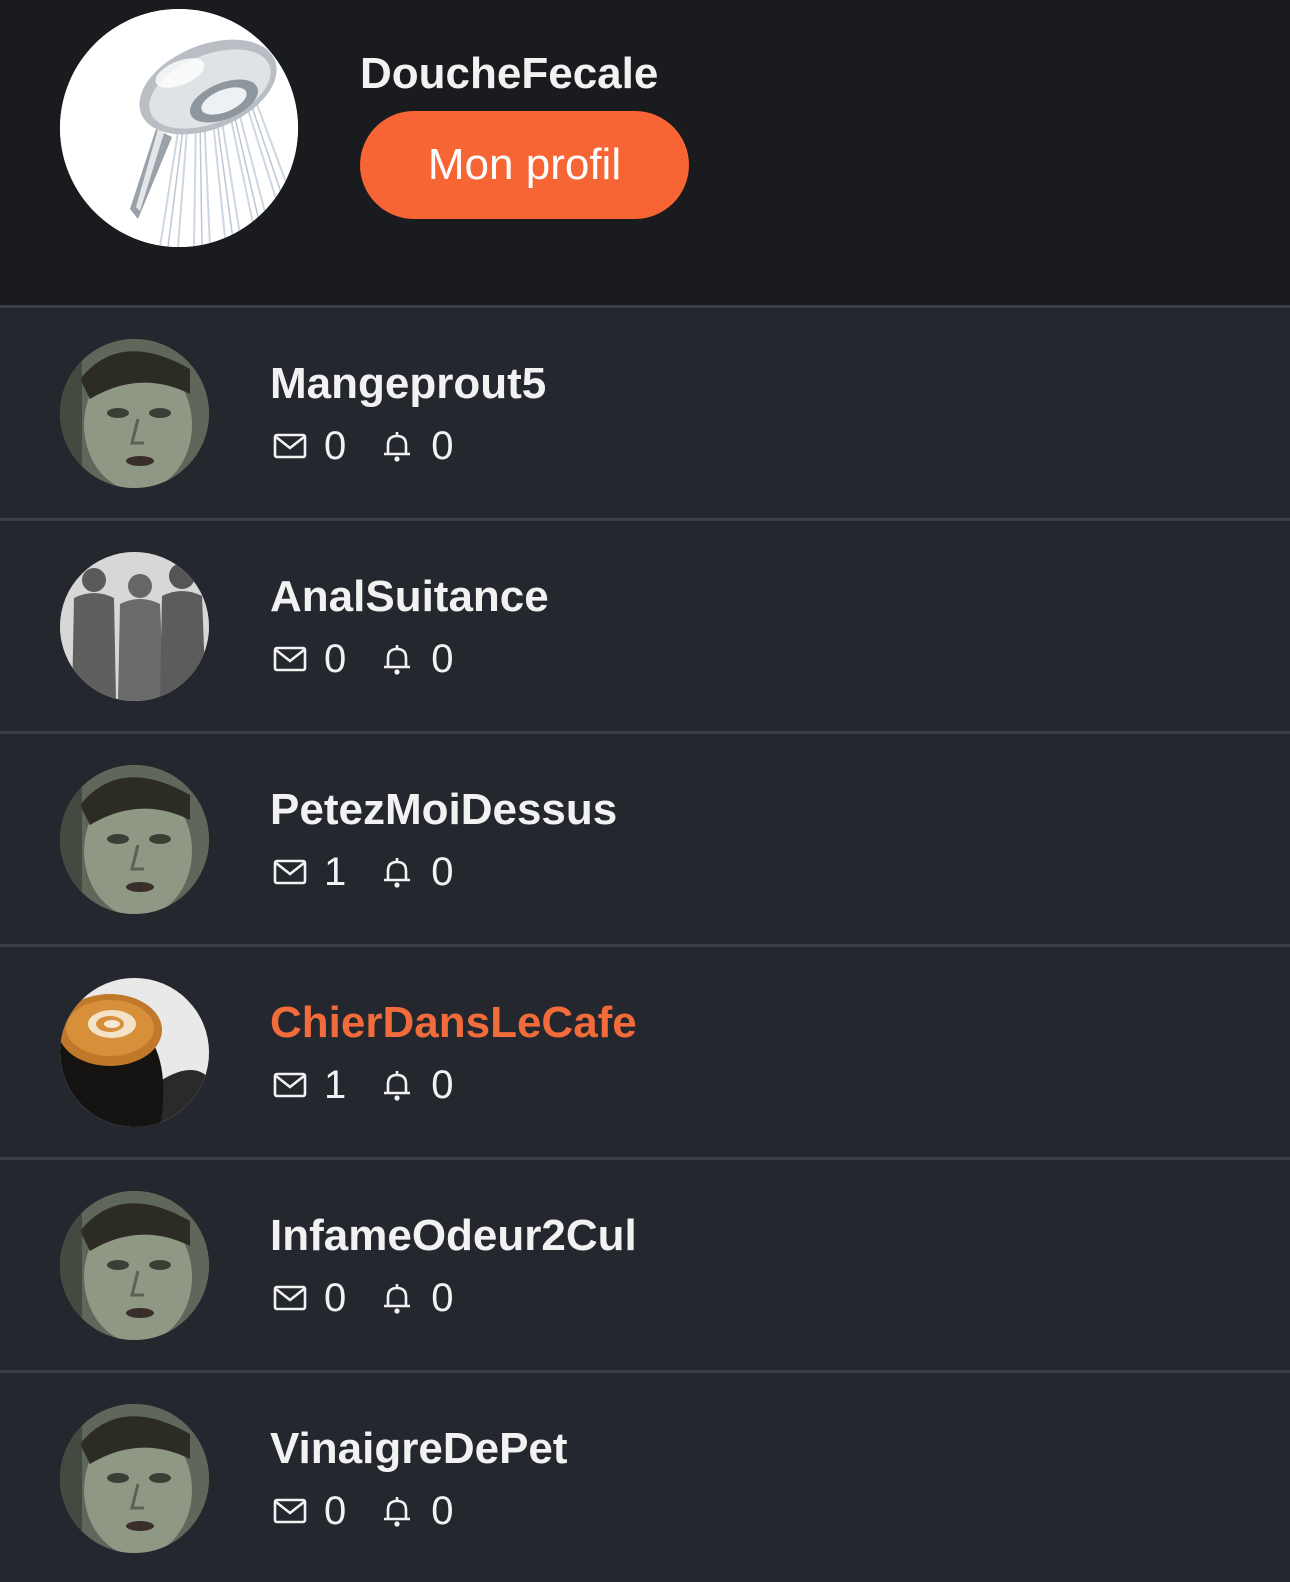 This screenshot has height=1582, width=1290. Describe the element at coordinates (645, 627) in the screenshot. I see `account-row-analsuitance: AnalSuitance 0 0` at that location.